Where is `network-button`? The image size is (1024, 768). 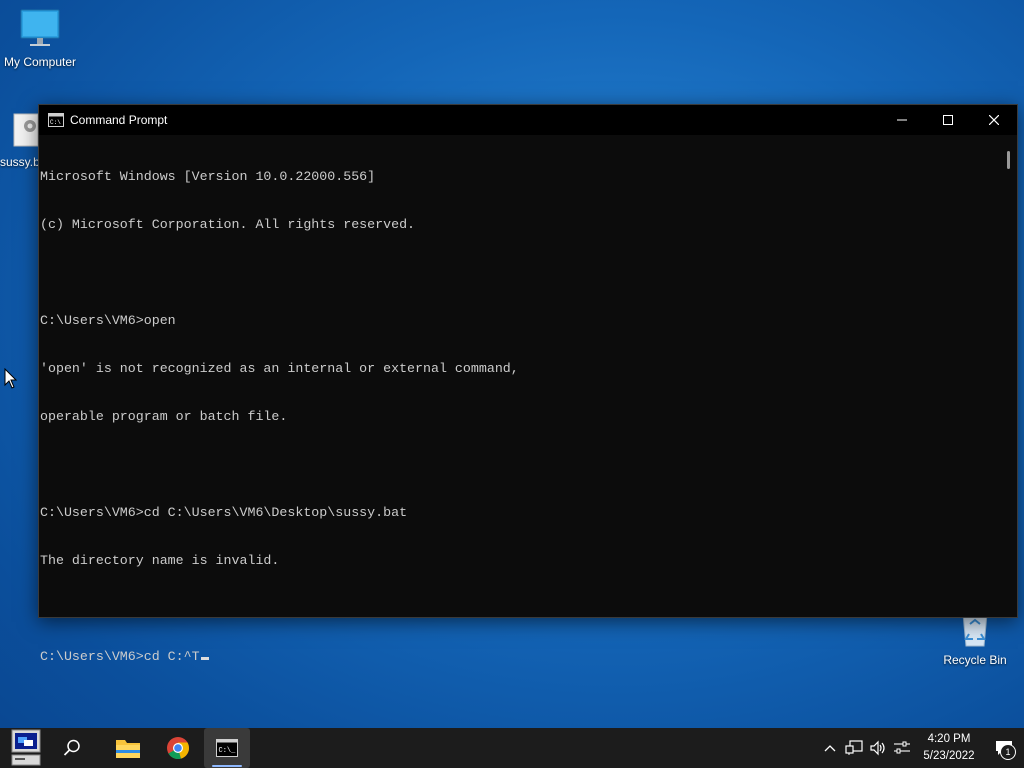 network-button is located at coordinates (854, 748).